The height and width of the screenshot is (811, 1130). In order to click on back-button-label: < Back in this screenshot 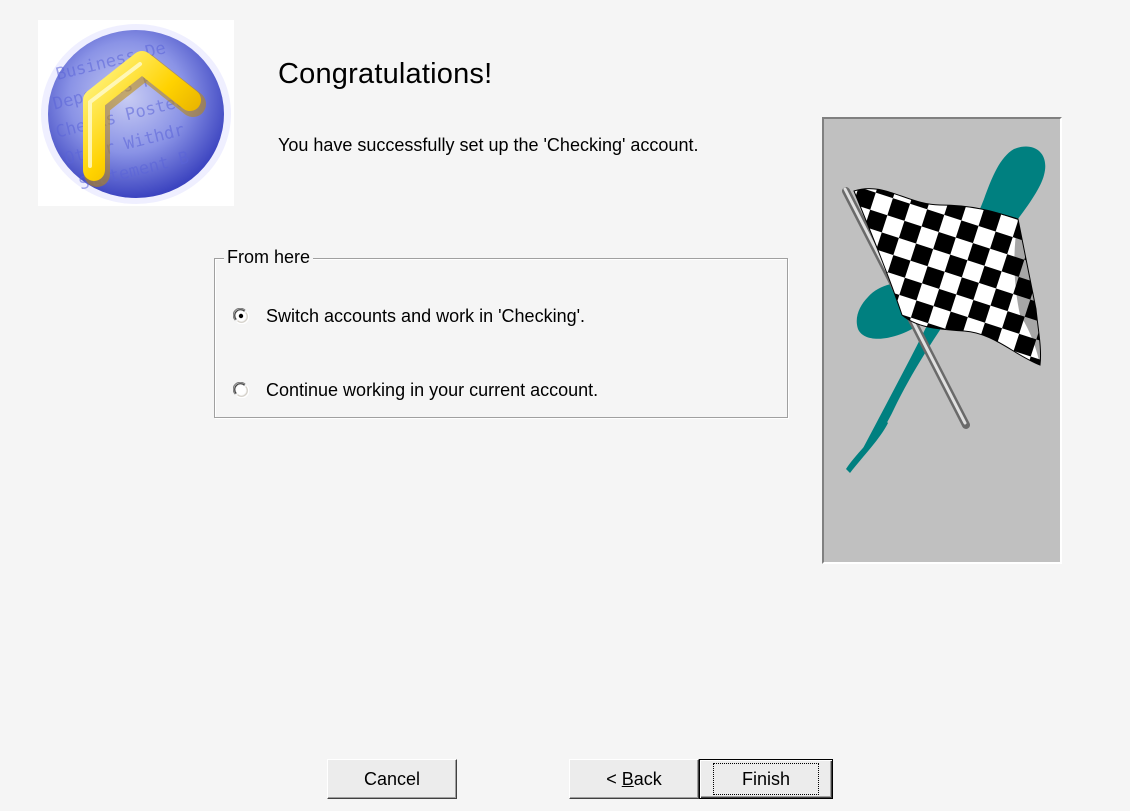, I will do `click(634, 779)`.